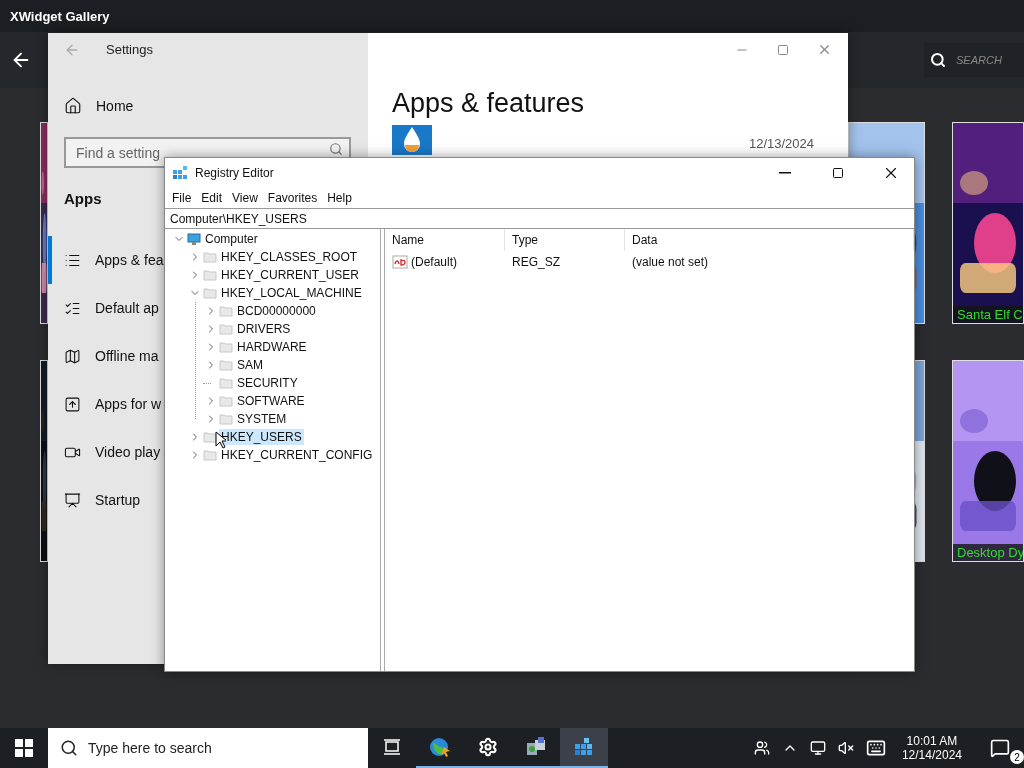 This screenshot has height=768, width=1024. What do you see at coordinates (931, 755) in the screenshot?
I see `clock-date: 12/14/2024` at bounding box center [931, 755].